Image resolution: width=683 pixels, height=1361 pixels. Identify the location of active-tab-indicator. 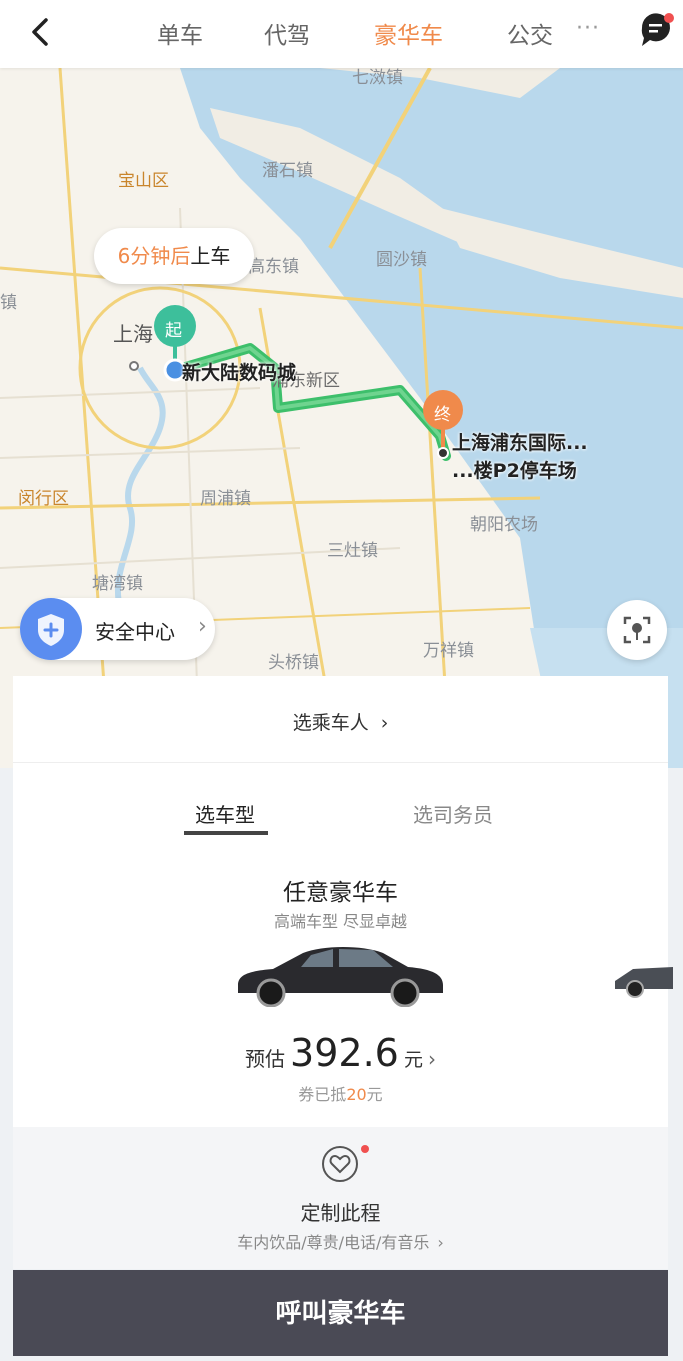
(226, 833).